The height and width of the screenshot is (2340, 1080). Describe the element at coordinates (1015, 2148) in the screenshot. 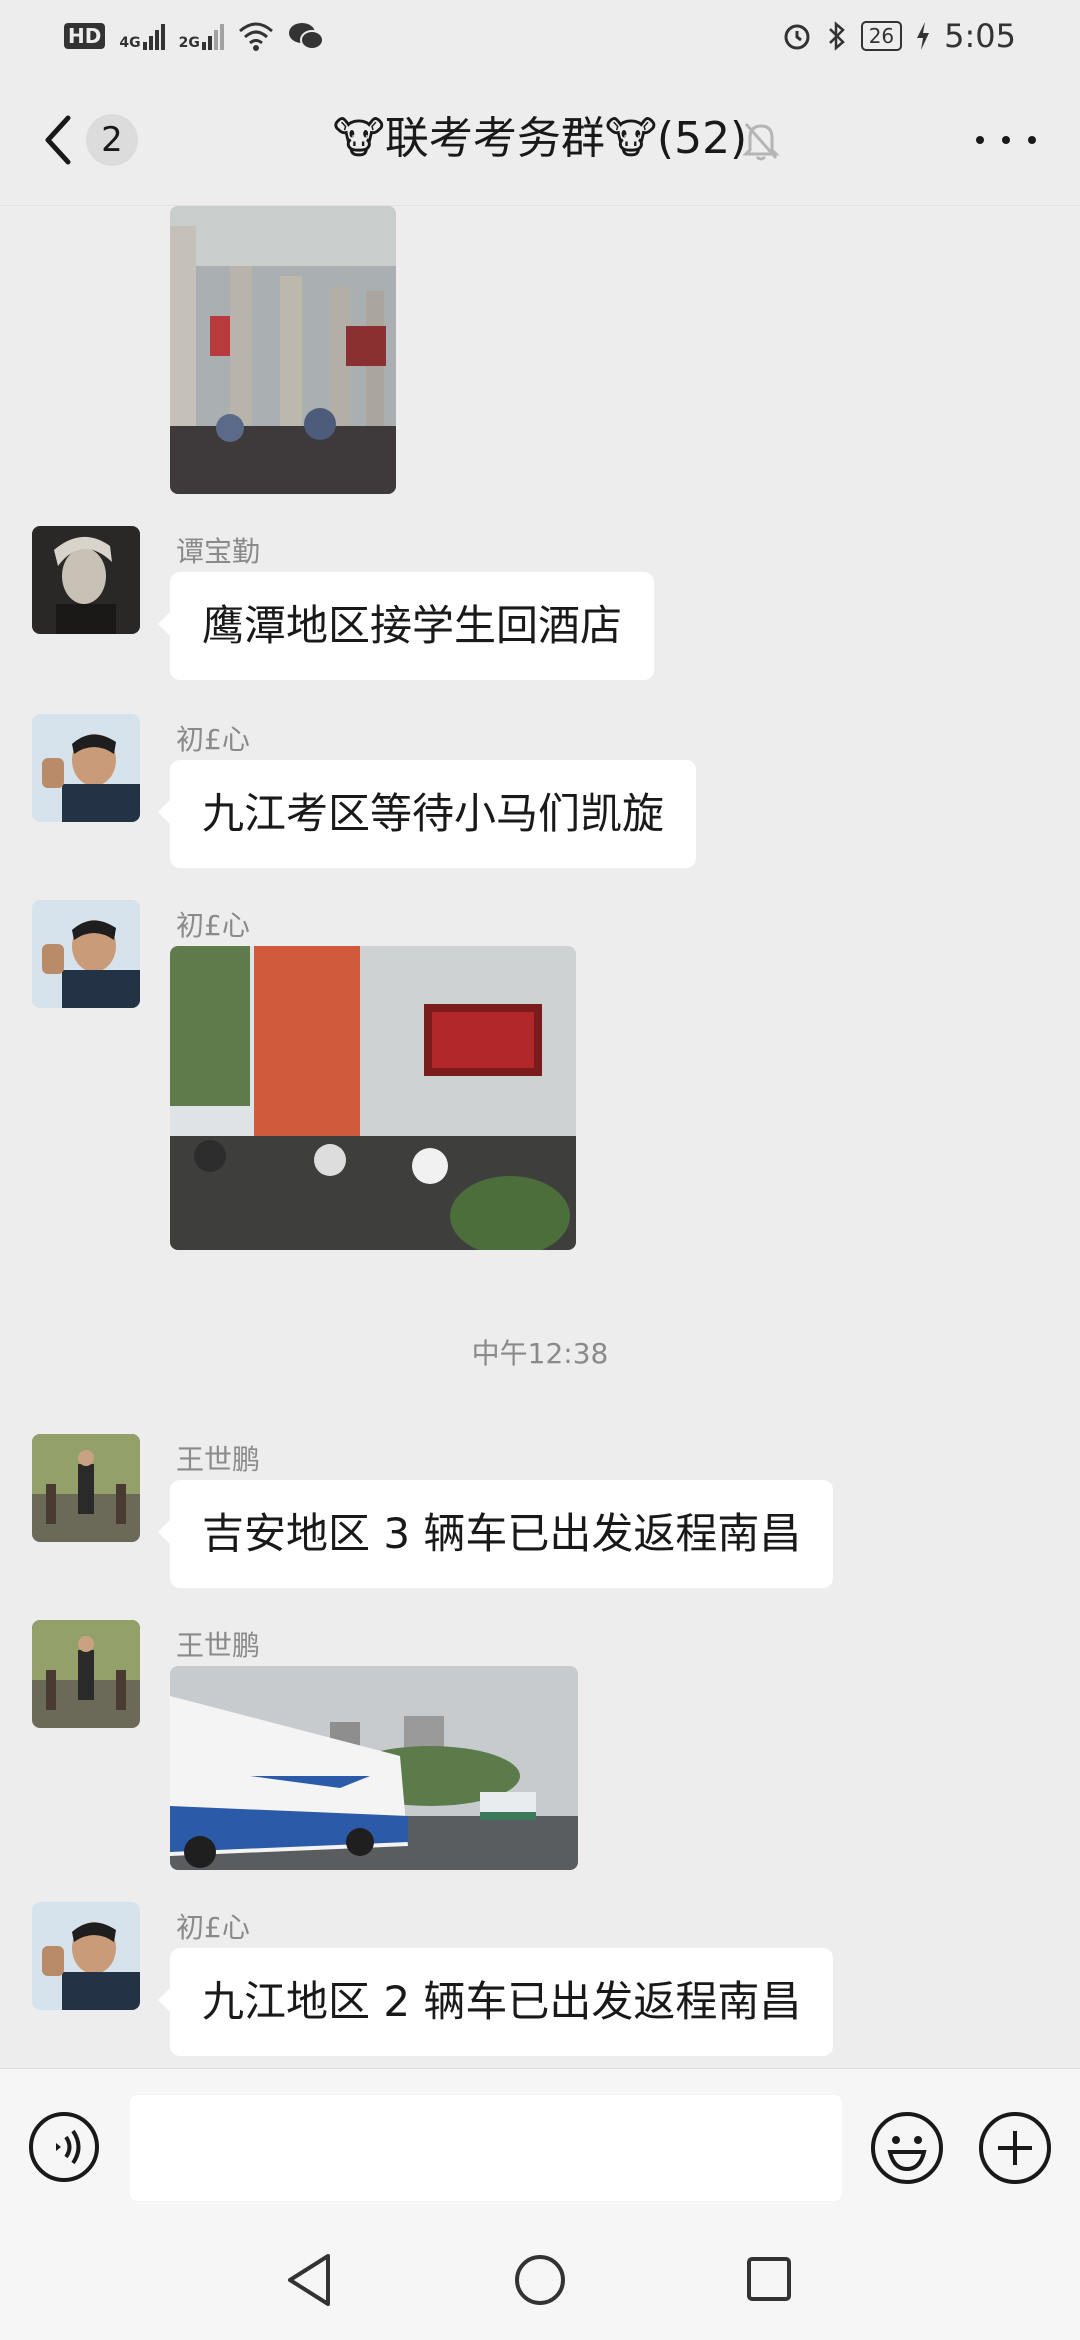

I see `plus-icon` at that location.